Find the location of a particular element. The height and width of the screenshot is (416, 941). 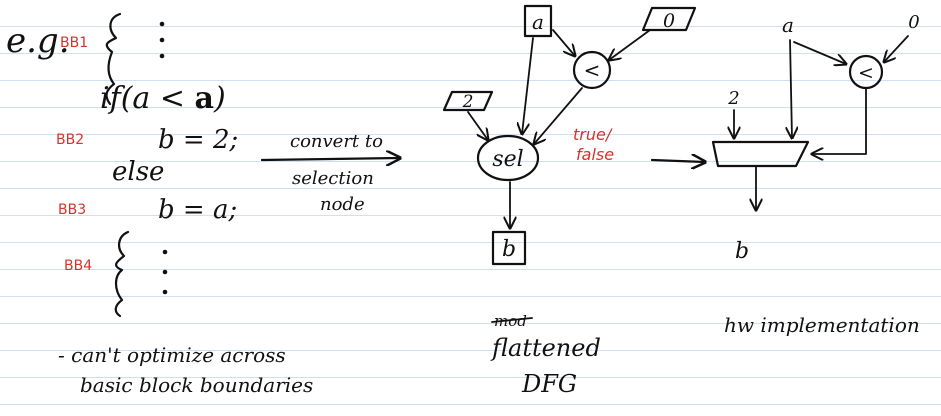

convert-annotation: convert to selection node is located at coordinates (330, 173).